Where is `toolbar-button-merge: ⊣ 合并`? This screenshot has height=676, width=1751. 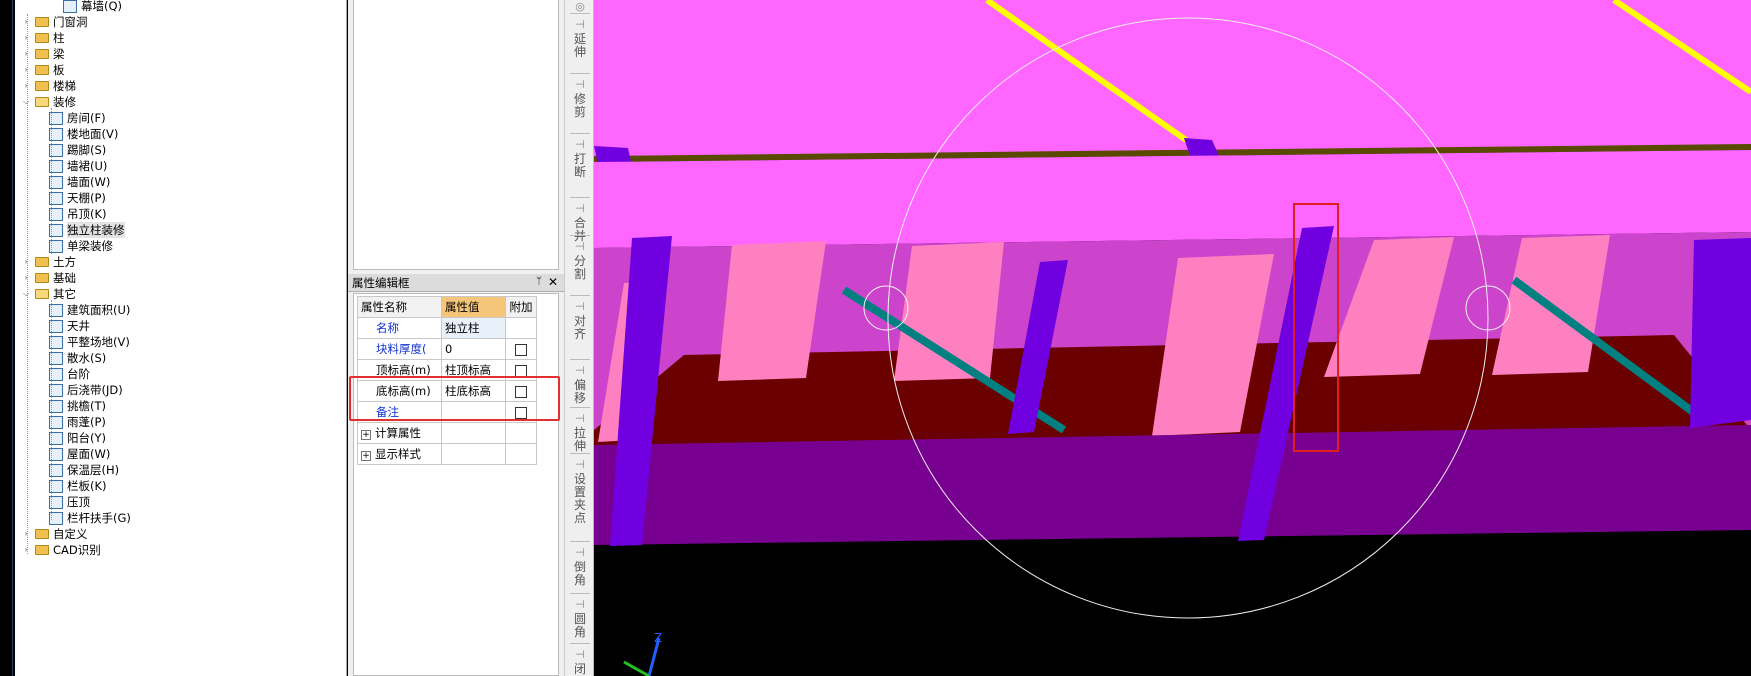
toolbar-button-merge: ⊣ 合并 is located at coordinates (580, 222).